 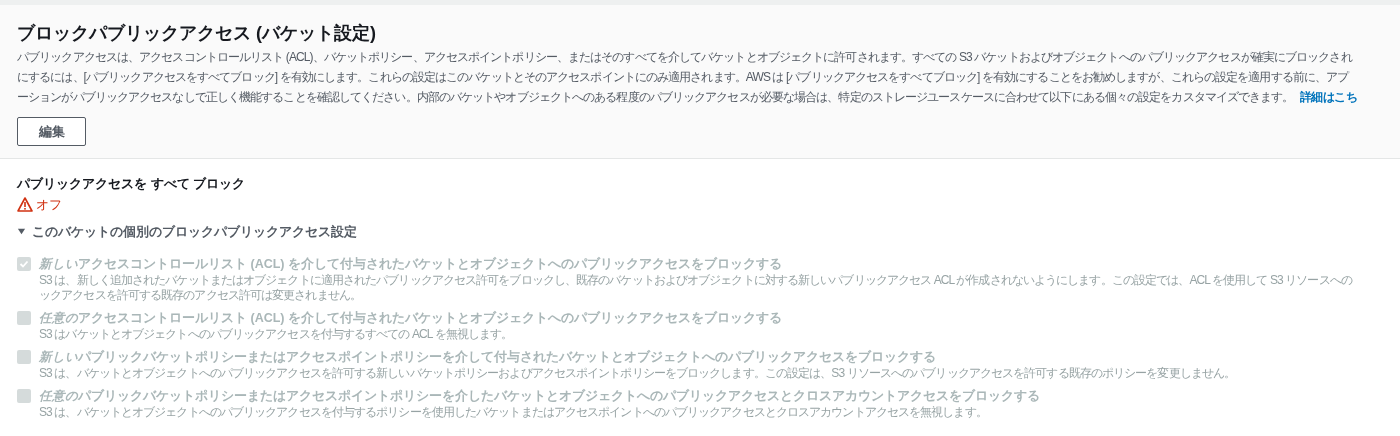 What do you see at coordinates (655, 97) in the screenshot?
I see `description-text: ーションがパブリックアクセスなしで正しく機能することを確認してください。内部のバケットやオブジェクトへのある程度のパブリックアクセスが必要な場合は、特定のストレージユースケースに合わせて以下にある個々の設定をカスタマイズできます。` at bounding box center [655, 97].